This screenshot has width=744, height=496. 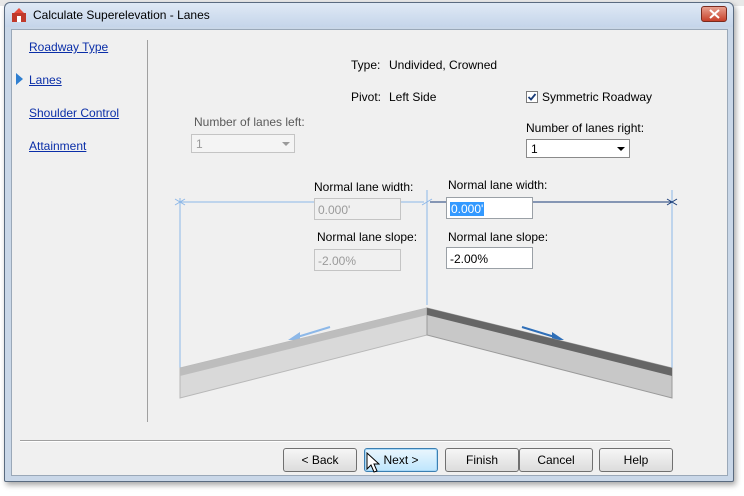 I want to click on lanes-right-value: 1, so click(x=534, y=149).